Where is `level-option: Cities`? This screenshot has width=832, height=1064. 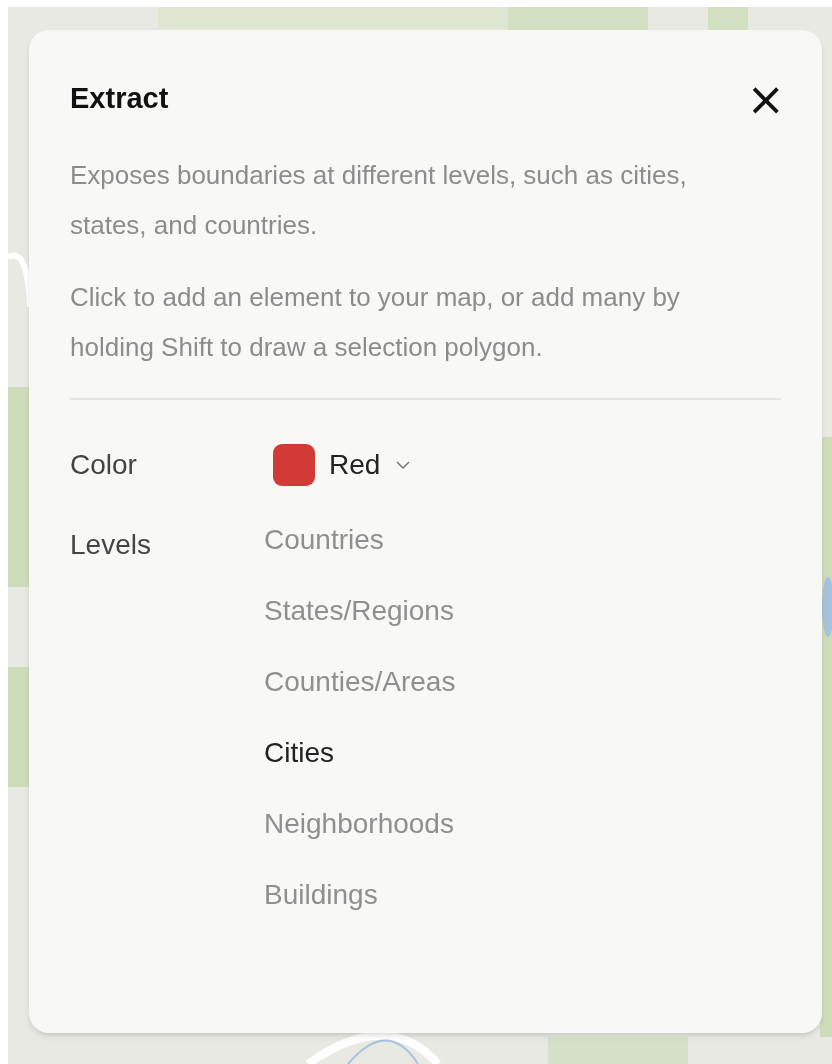 level-option: Cities is located at coordinates (360, 753).